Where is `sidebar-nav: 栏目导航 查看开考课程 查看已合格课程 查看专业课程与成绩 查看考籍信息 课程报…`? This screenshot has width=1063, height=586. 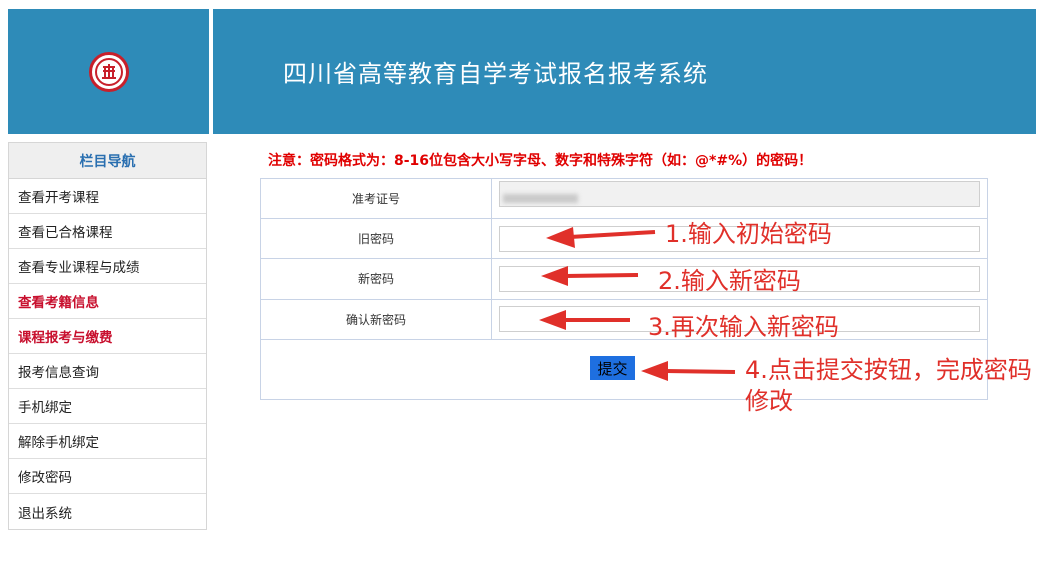 sidebar-nav: 栏目导航 查看开考课程 查看已合格课程 查看专业课程与成绩 查看考籍信息 课程报… is located at coordinates (107, 336).